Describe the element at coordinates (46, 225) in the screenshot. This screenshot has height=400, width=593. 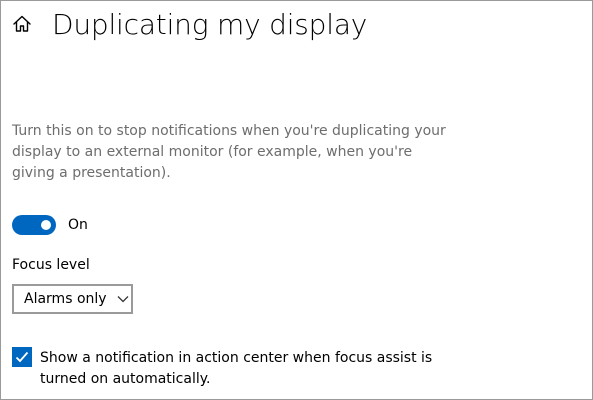
I see `toggle-knob` at that location.